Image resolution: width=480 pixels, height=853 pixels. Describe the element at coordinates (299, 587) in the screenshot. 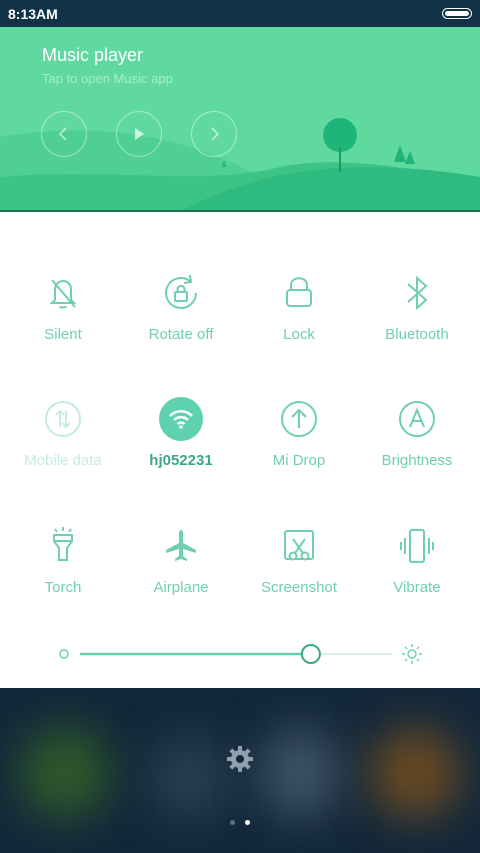

I see `tile-label: Screenshot` at that location.